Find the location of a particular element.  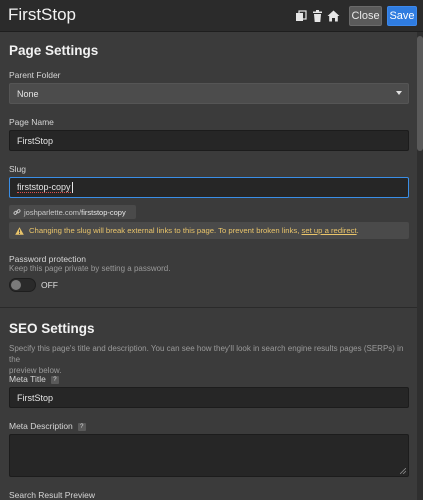

warning-icon is located at coordinates (19, 230).